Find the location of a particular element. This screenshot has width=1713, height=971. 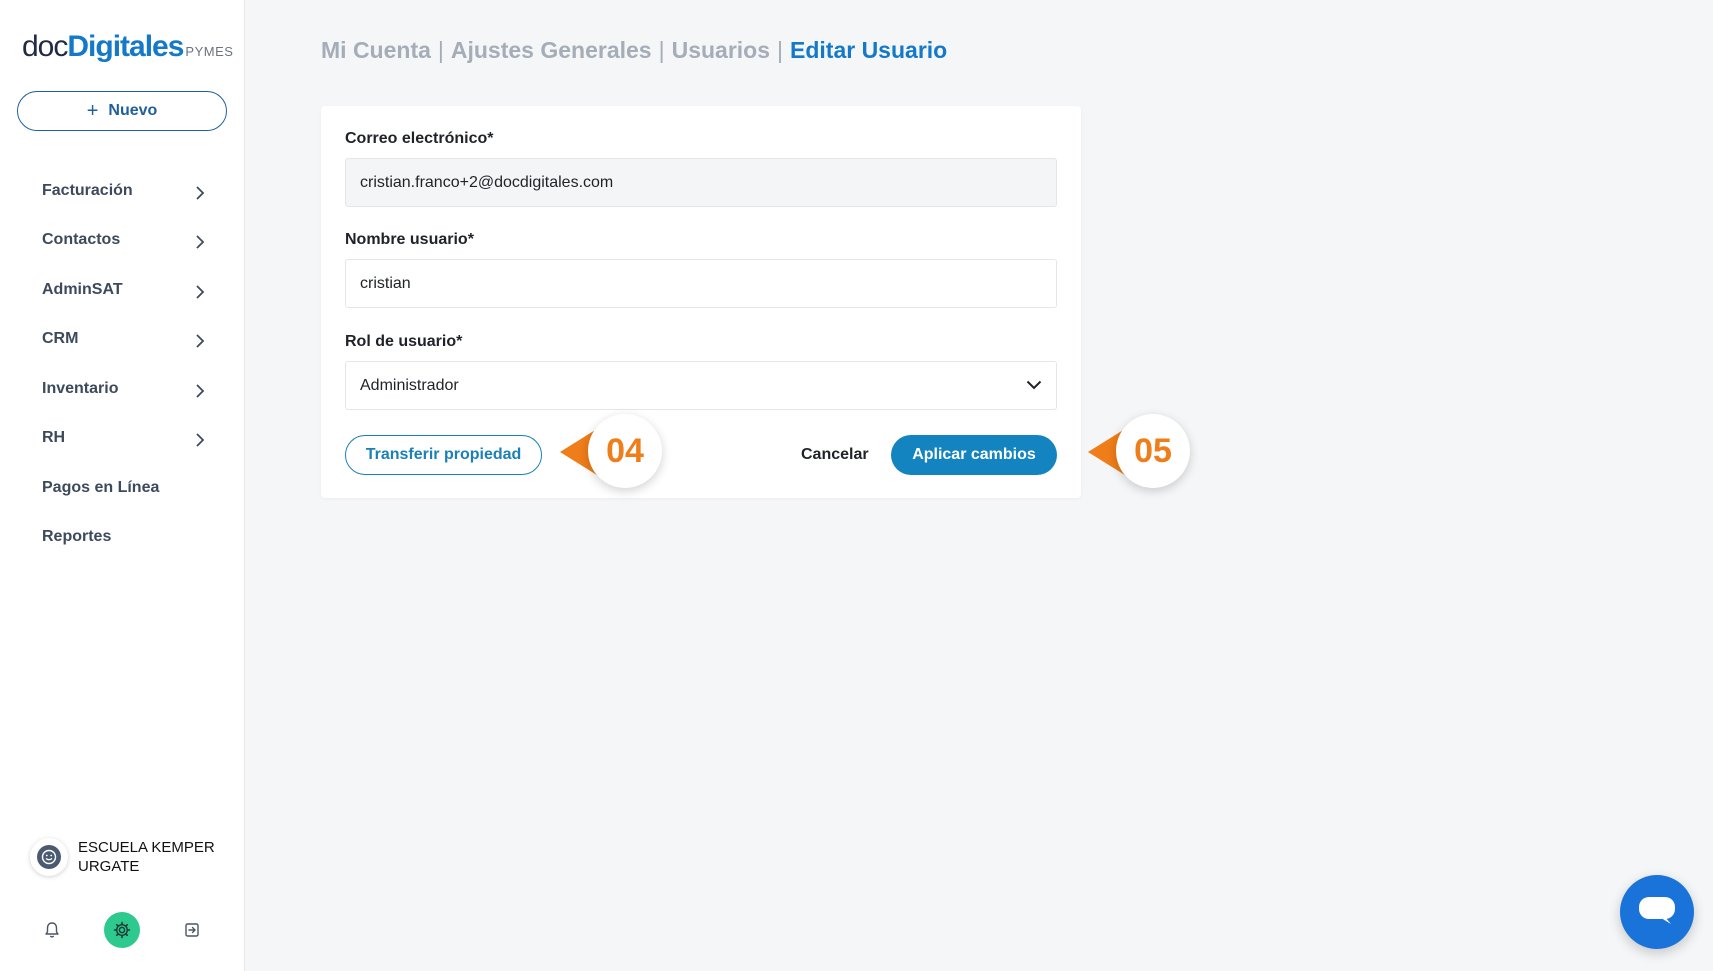

cancel-button: Cancelar is located at coordinates (835, 455).